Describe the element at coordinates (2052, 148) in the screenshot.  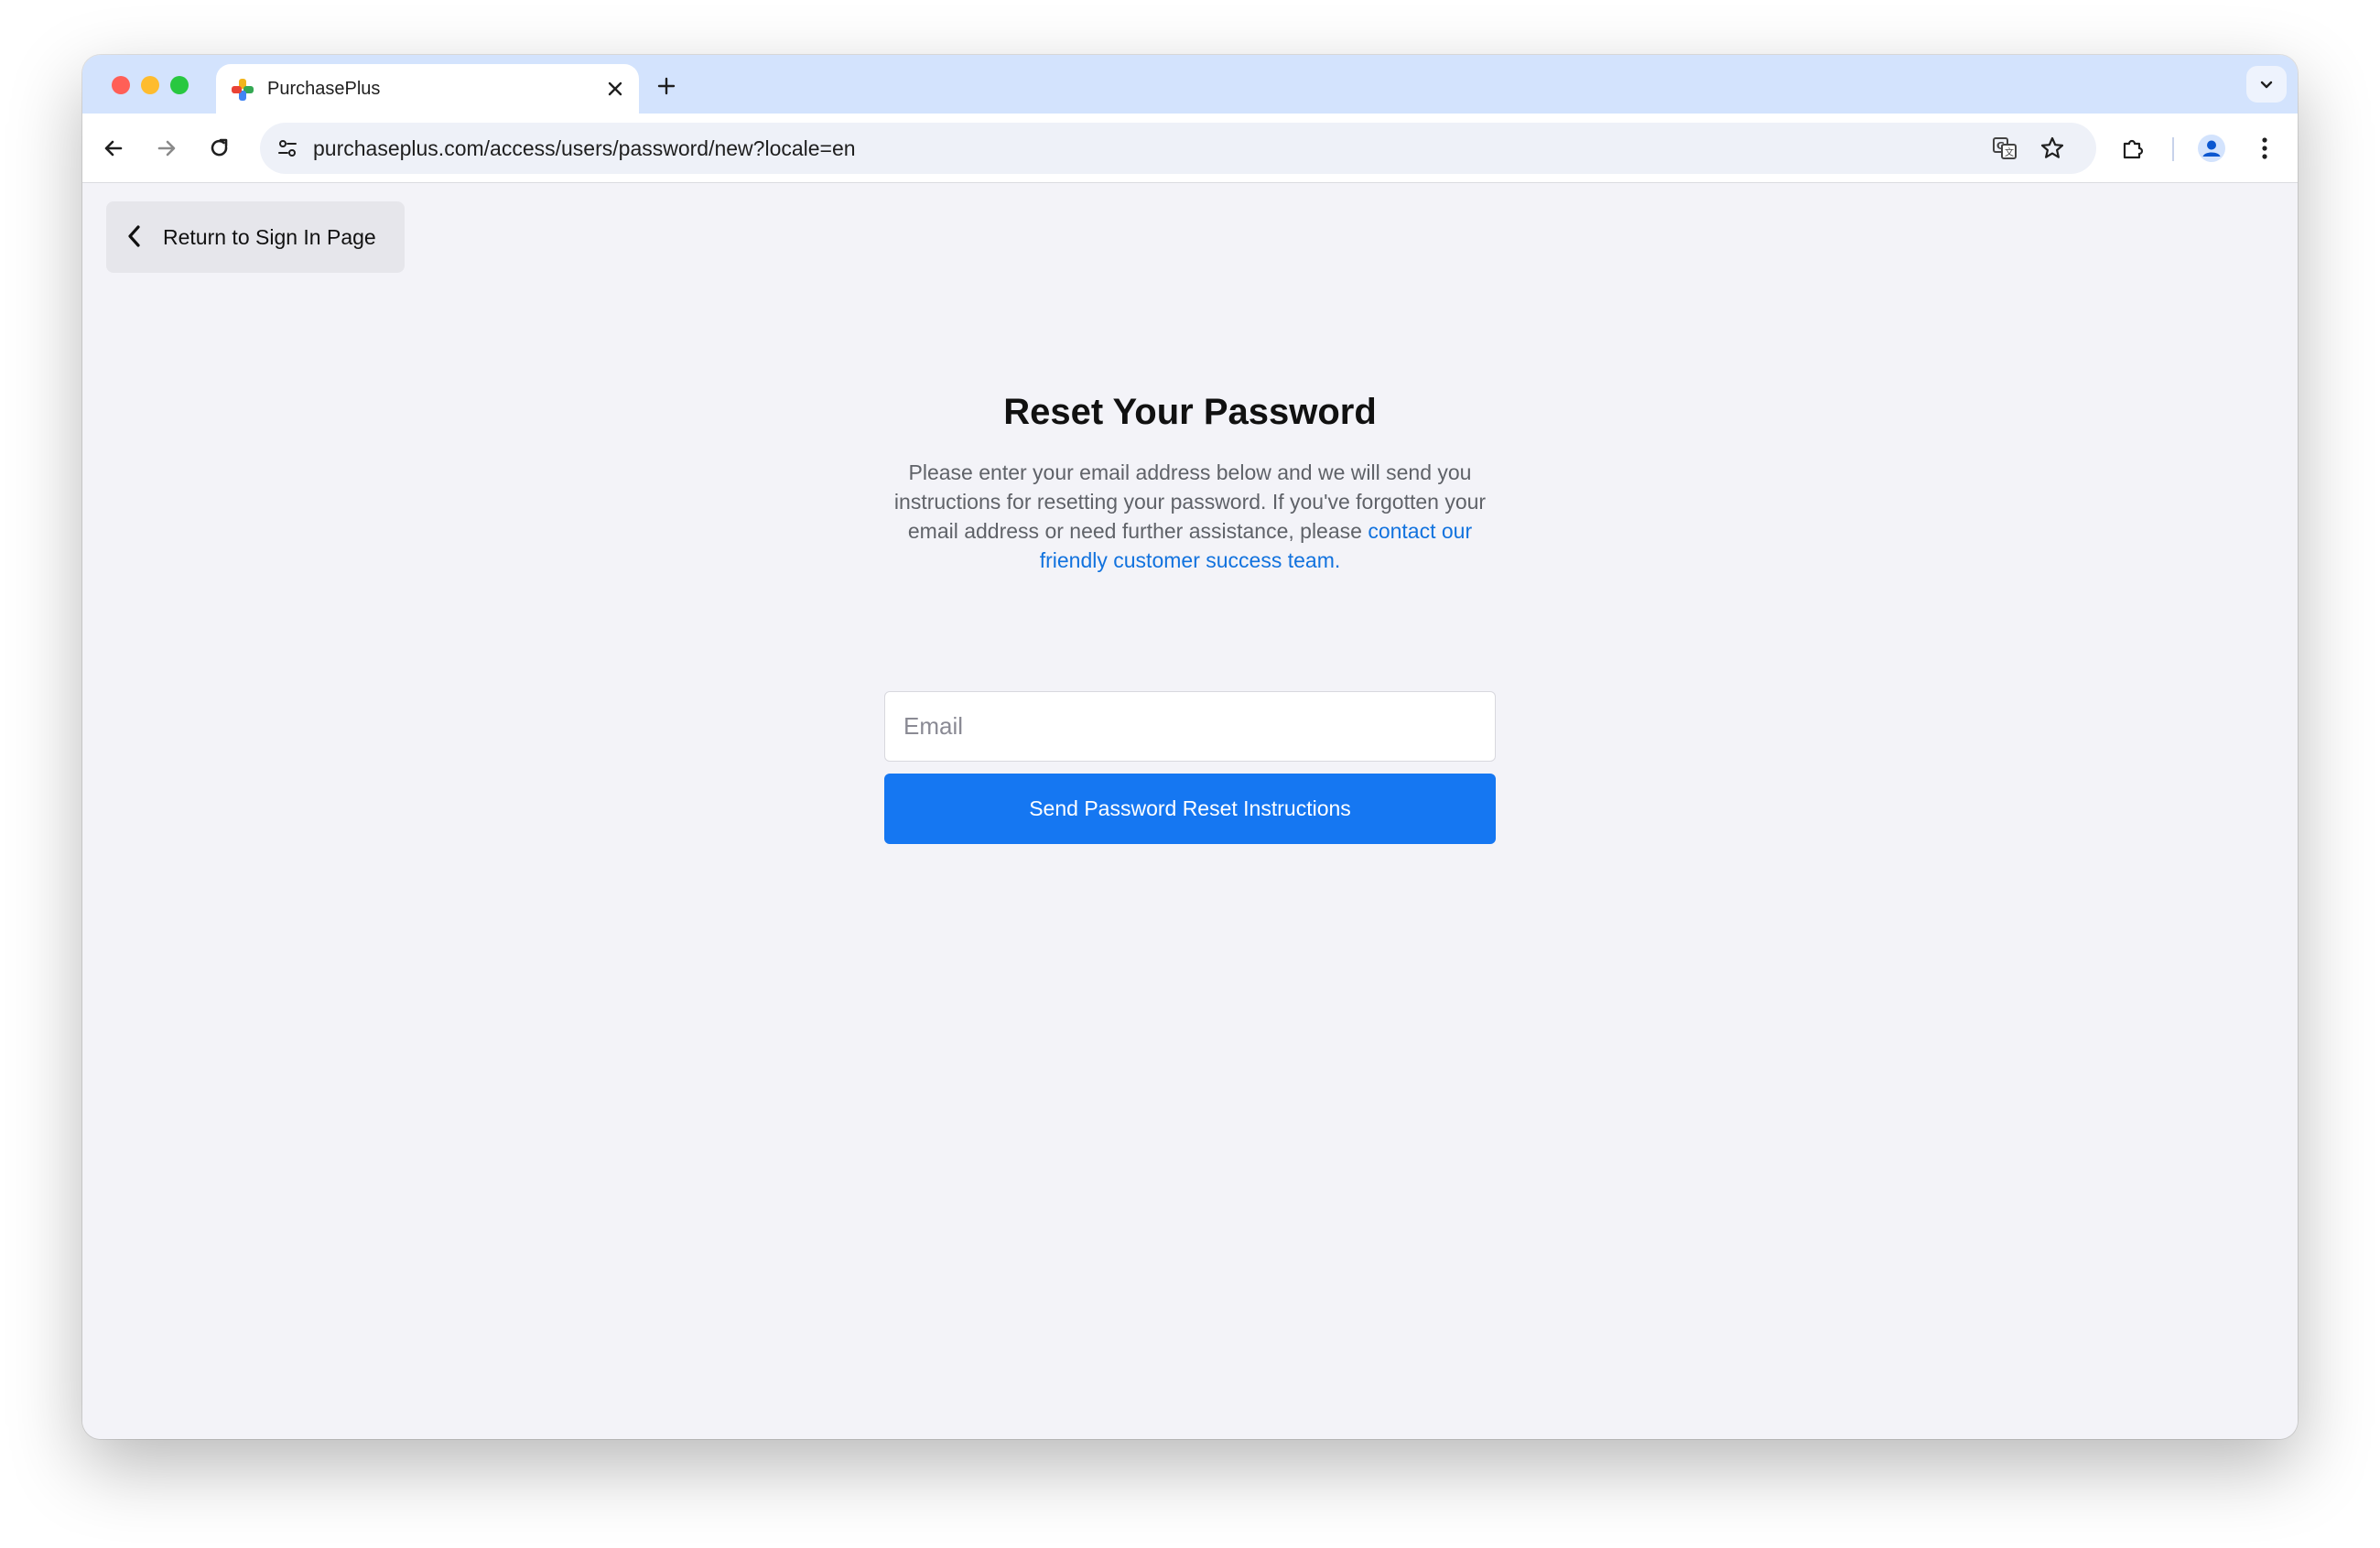
I see `star-icon` at that location.